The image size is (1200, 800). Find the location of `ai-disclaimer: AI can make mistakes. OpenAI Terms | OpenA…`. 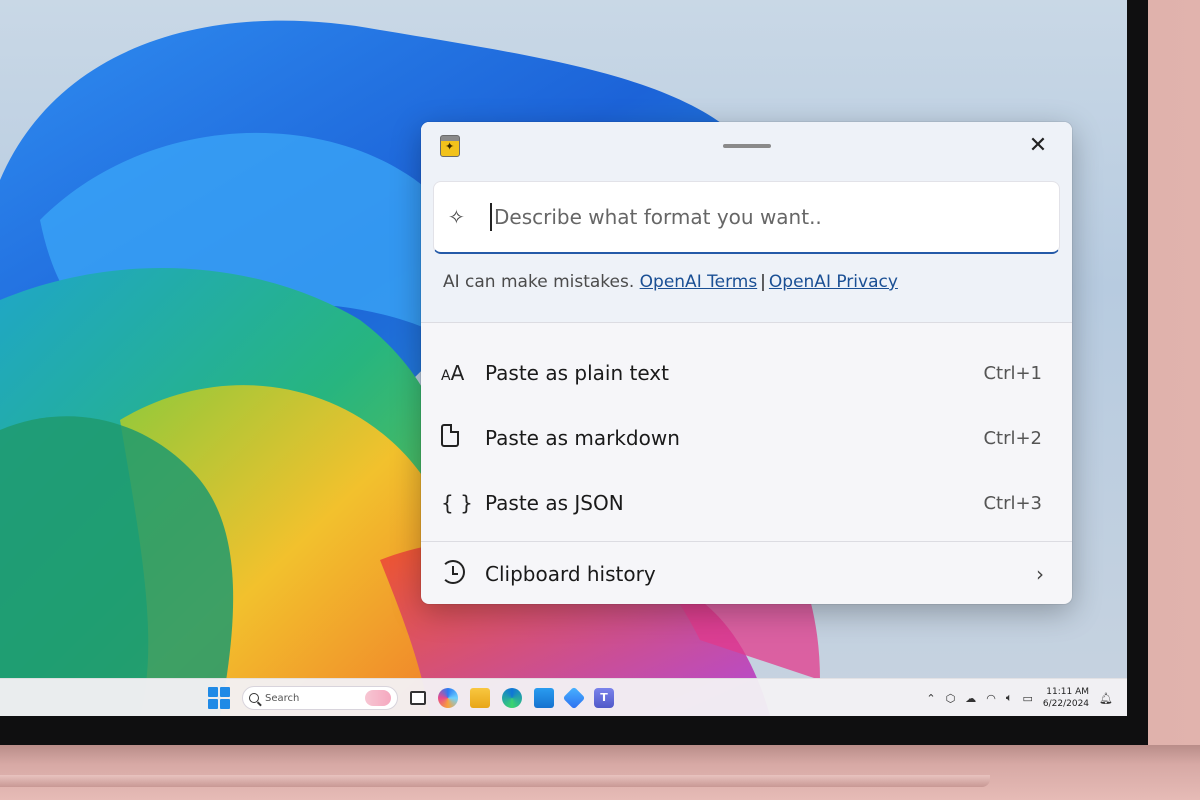

ai-disclaimer: AI can make mistakes. OpenAI Terms | OpenA… is located at coordinates (670, 282).